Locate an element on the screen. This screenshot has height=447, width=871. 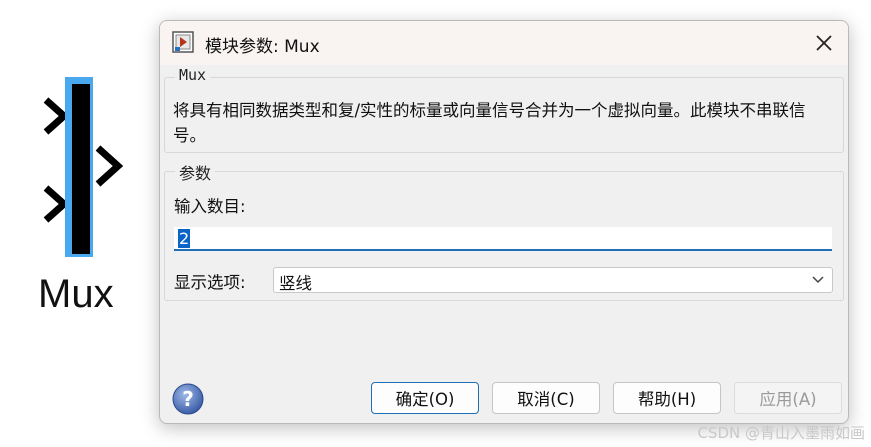
watermark: CSDN @青山入墨雨如画 is located at coordinates (781, 433).